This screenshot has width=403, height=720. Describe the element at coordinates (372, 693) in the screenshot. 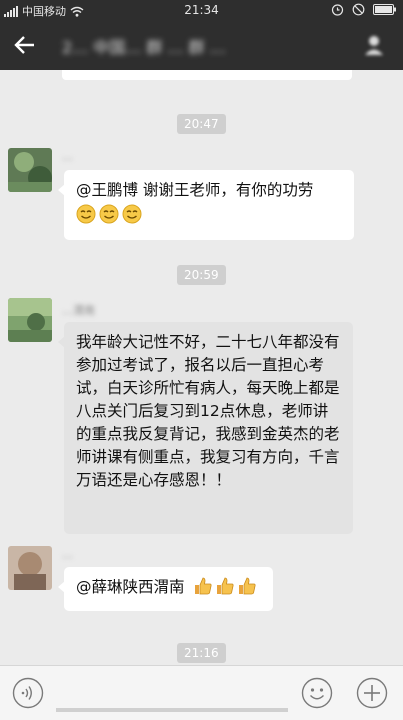

I see `plus-icon` at that location.